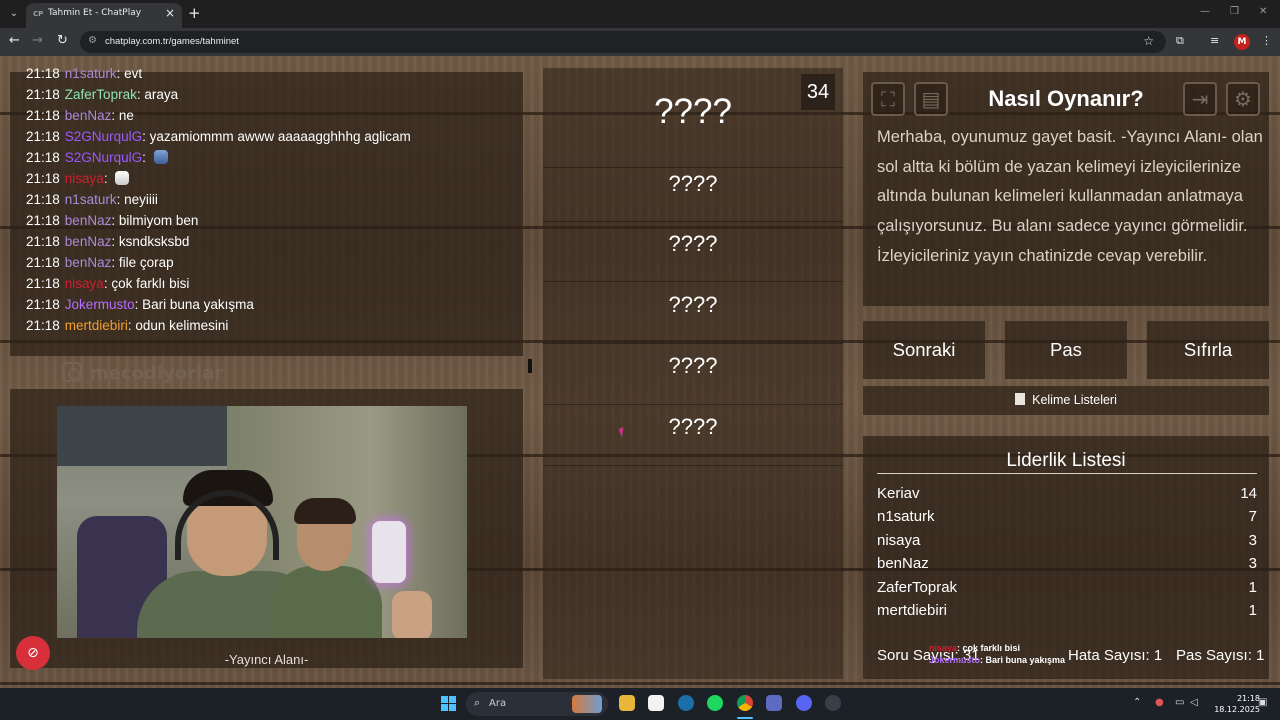 Image resolution: width=1280 pixels, height=720 pixels. Describe the element at coordinates (1266, 40) in the screenshot. I see `menu-icon: ⋮` at that location.